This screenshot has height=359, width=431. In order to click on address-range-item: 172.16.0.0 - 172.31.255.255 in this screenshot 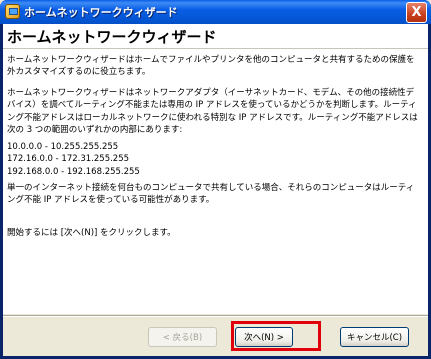, I will do `click(68, 159)`.